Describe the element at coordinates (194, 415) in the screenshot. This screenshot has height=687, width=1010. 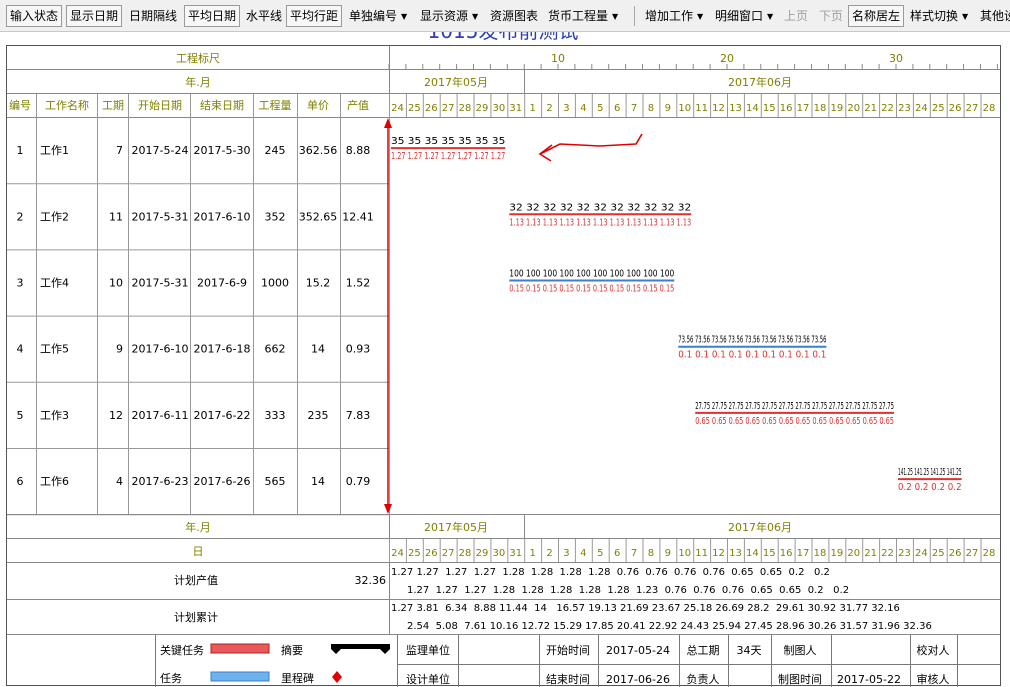
I see `table-row: 5 工作3 12 2017-6-11 2017-6-22 333 235 7.83` at that location.